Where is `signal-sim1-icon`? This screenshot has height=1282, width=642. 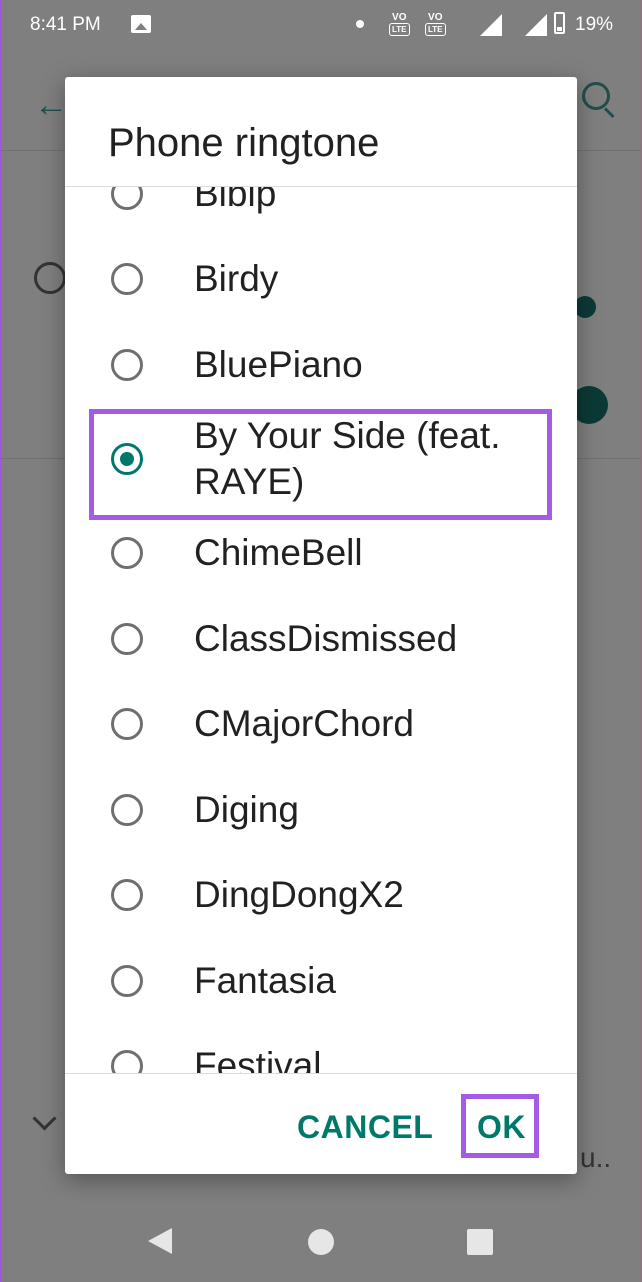 signal-sim1-icon is located at coordinates (491, 25).